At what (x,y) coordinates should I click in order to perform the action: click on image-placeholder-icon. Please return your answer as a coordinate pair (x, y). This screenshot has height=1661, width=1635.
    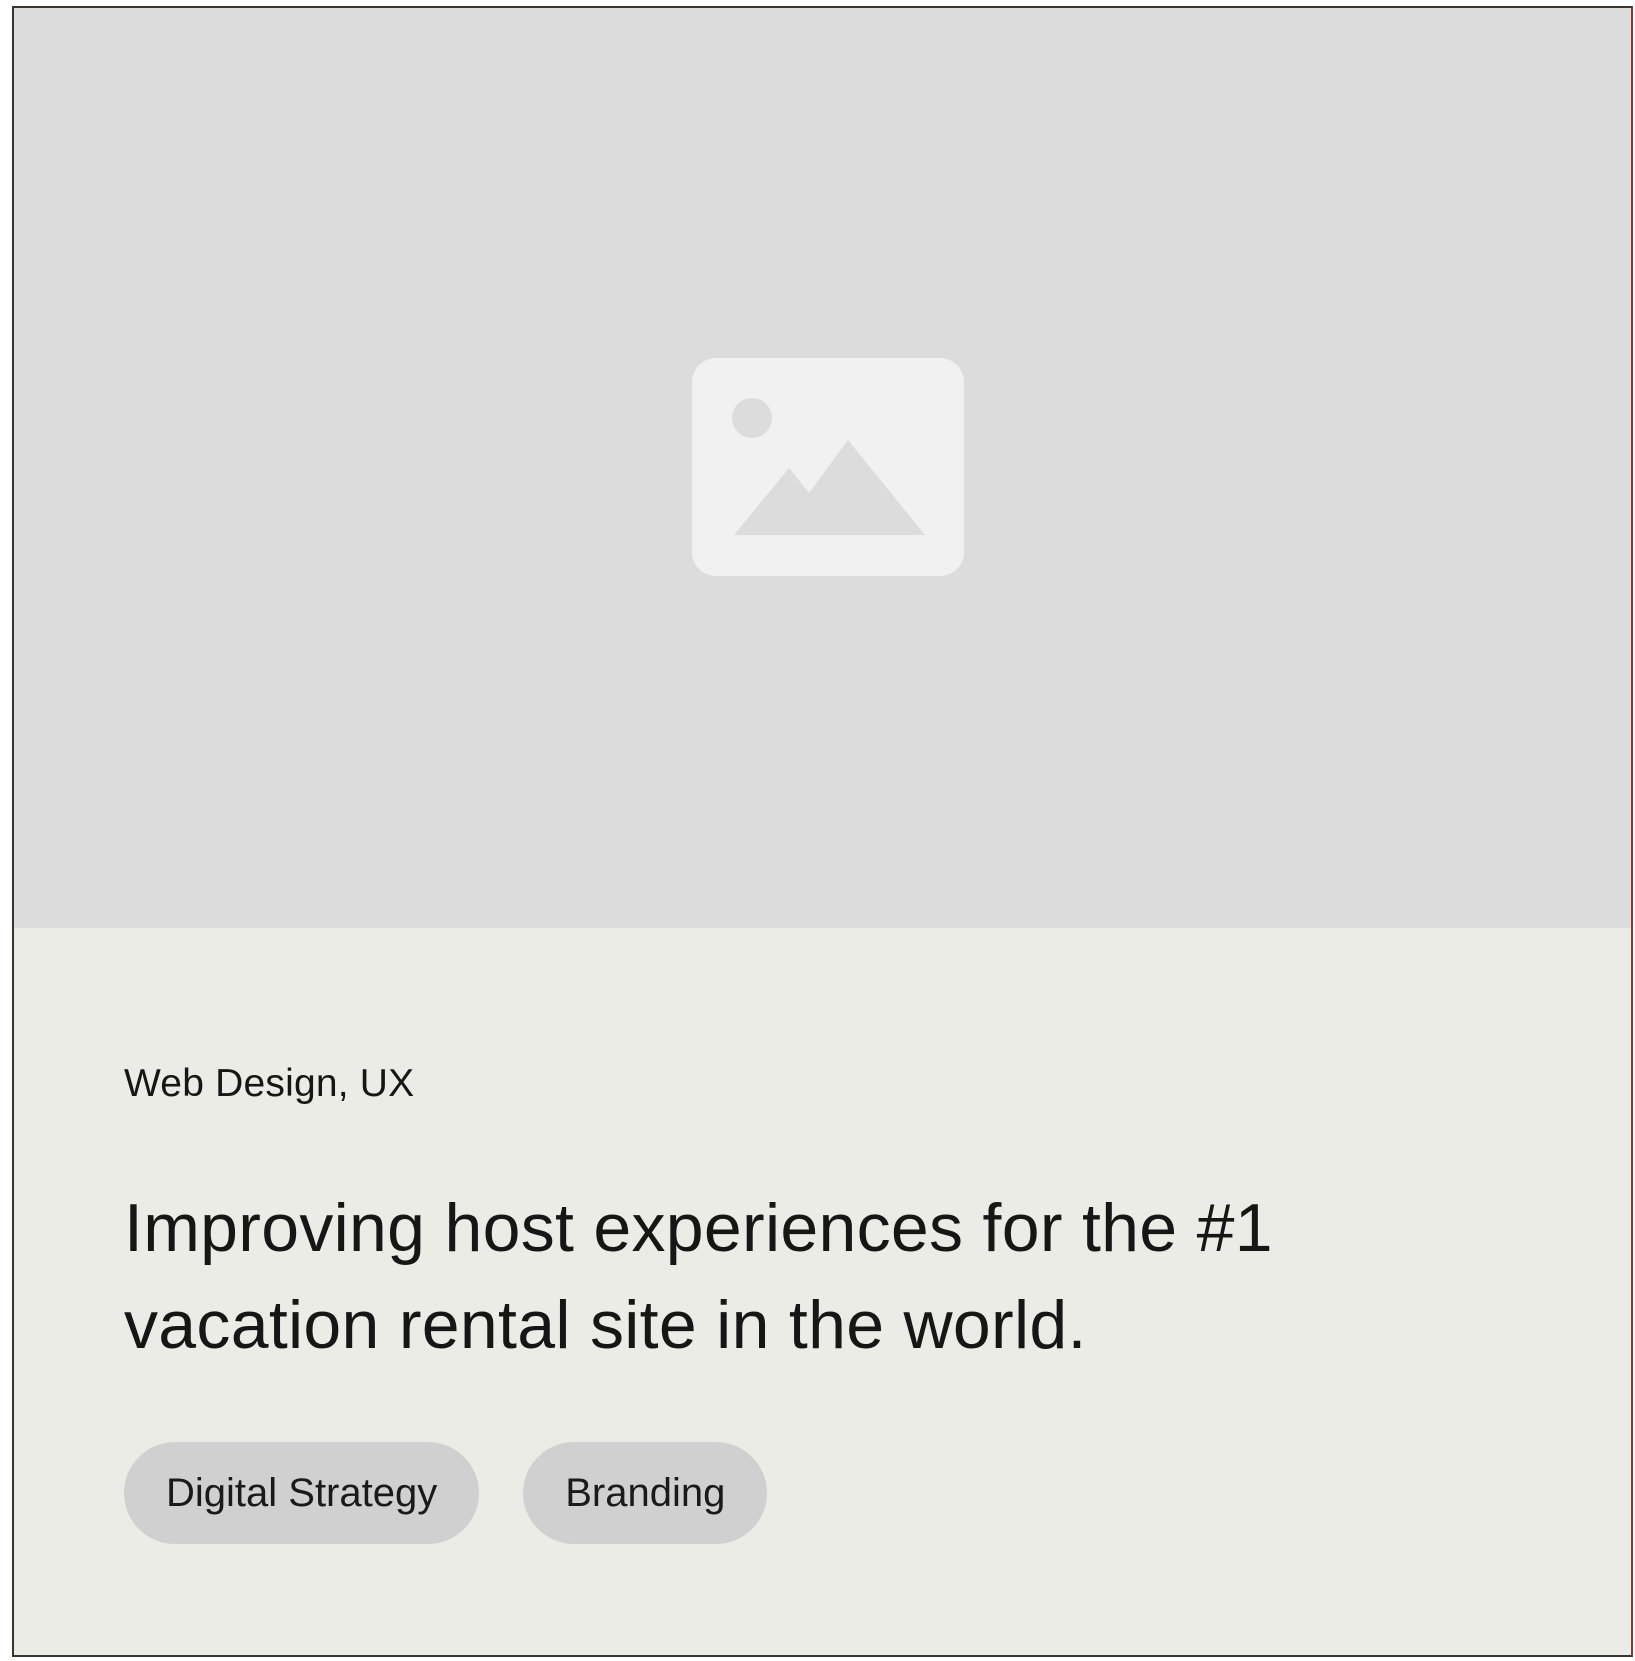
    Looking at the image, I should click on (828, 467).